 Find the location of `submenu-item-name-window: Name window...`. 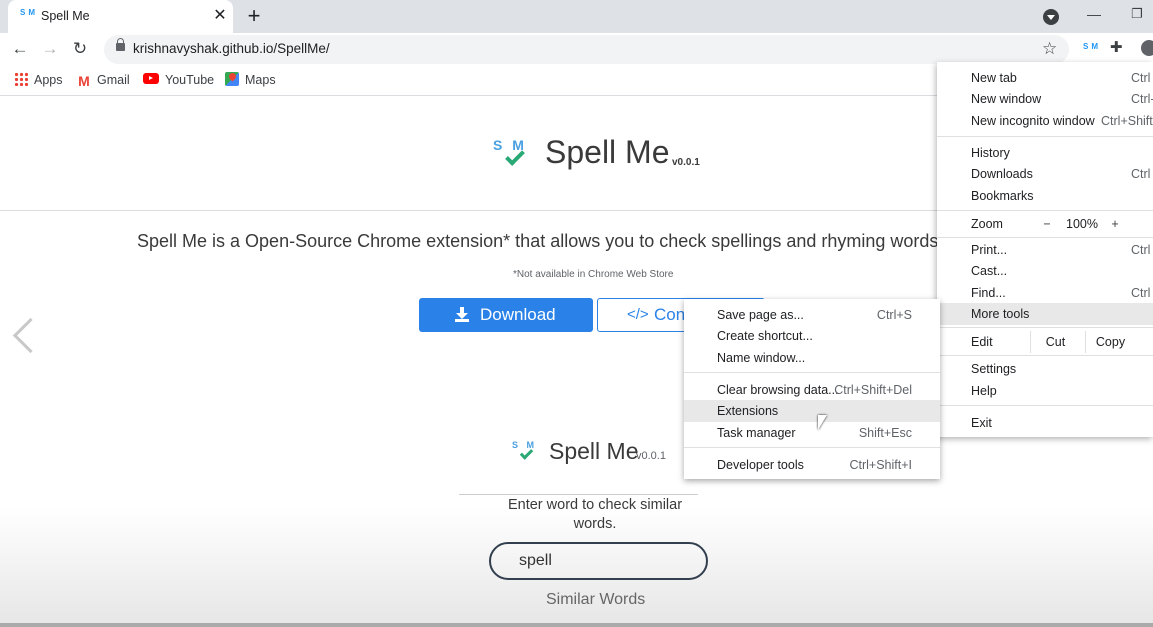

submenu-item-name-window: Name window... is located at coordinates (812, 358).